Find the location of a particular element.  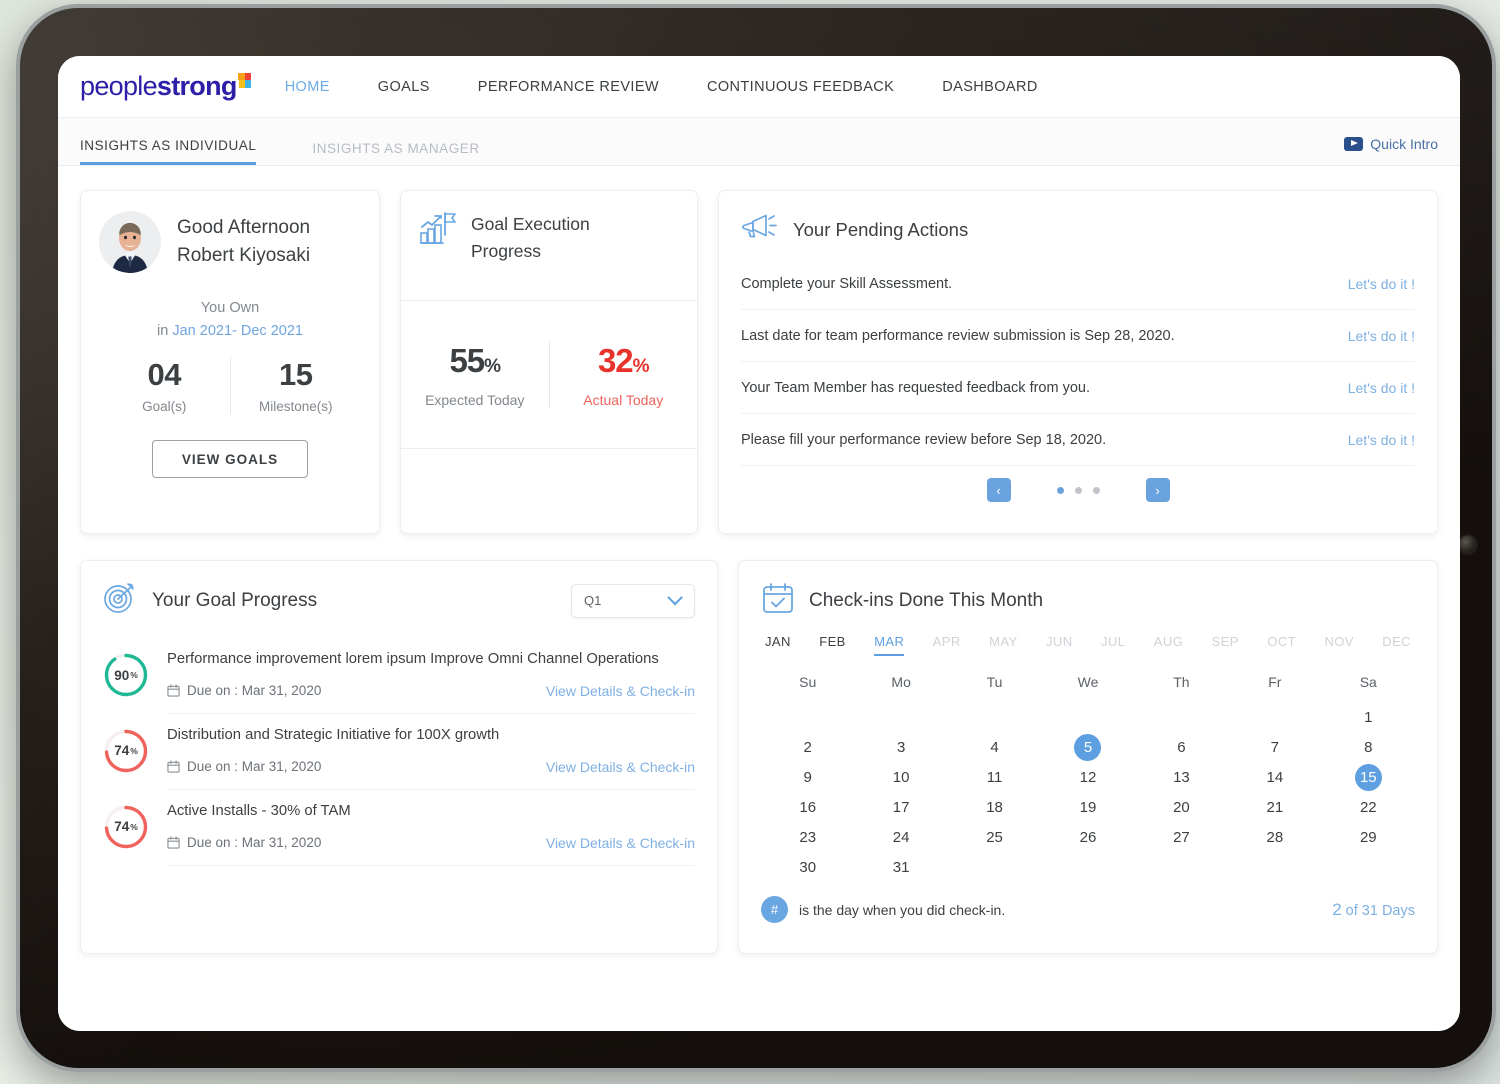

month-tab-apr: APR is located at coordinates (947, 645).